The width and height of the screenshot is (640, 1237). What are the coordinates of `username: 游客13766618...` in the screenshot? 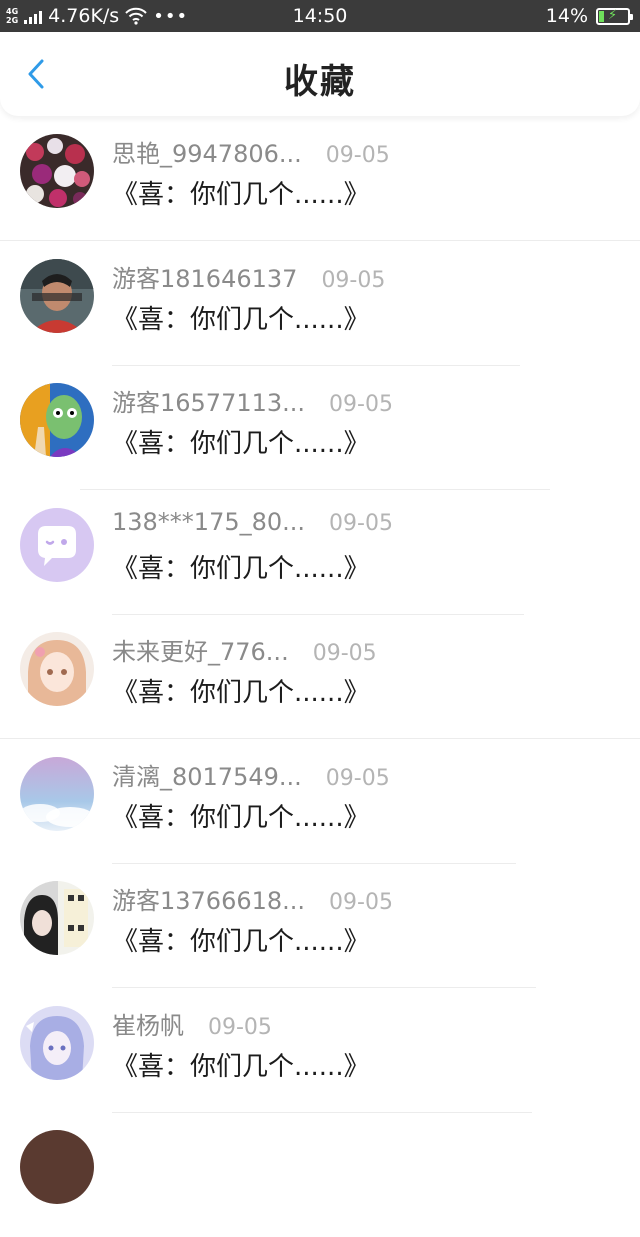 It's located at (209, 901).